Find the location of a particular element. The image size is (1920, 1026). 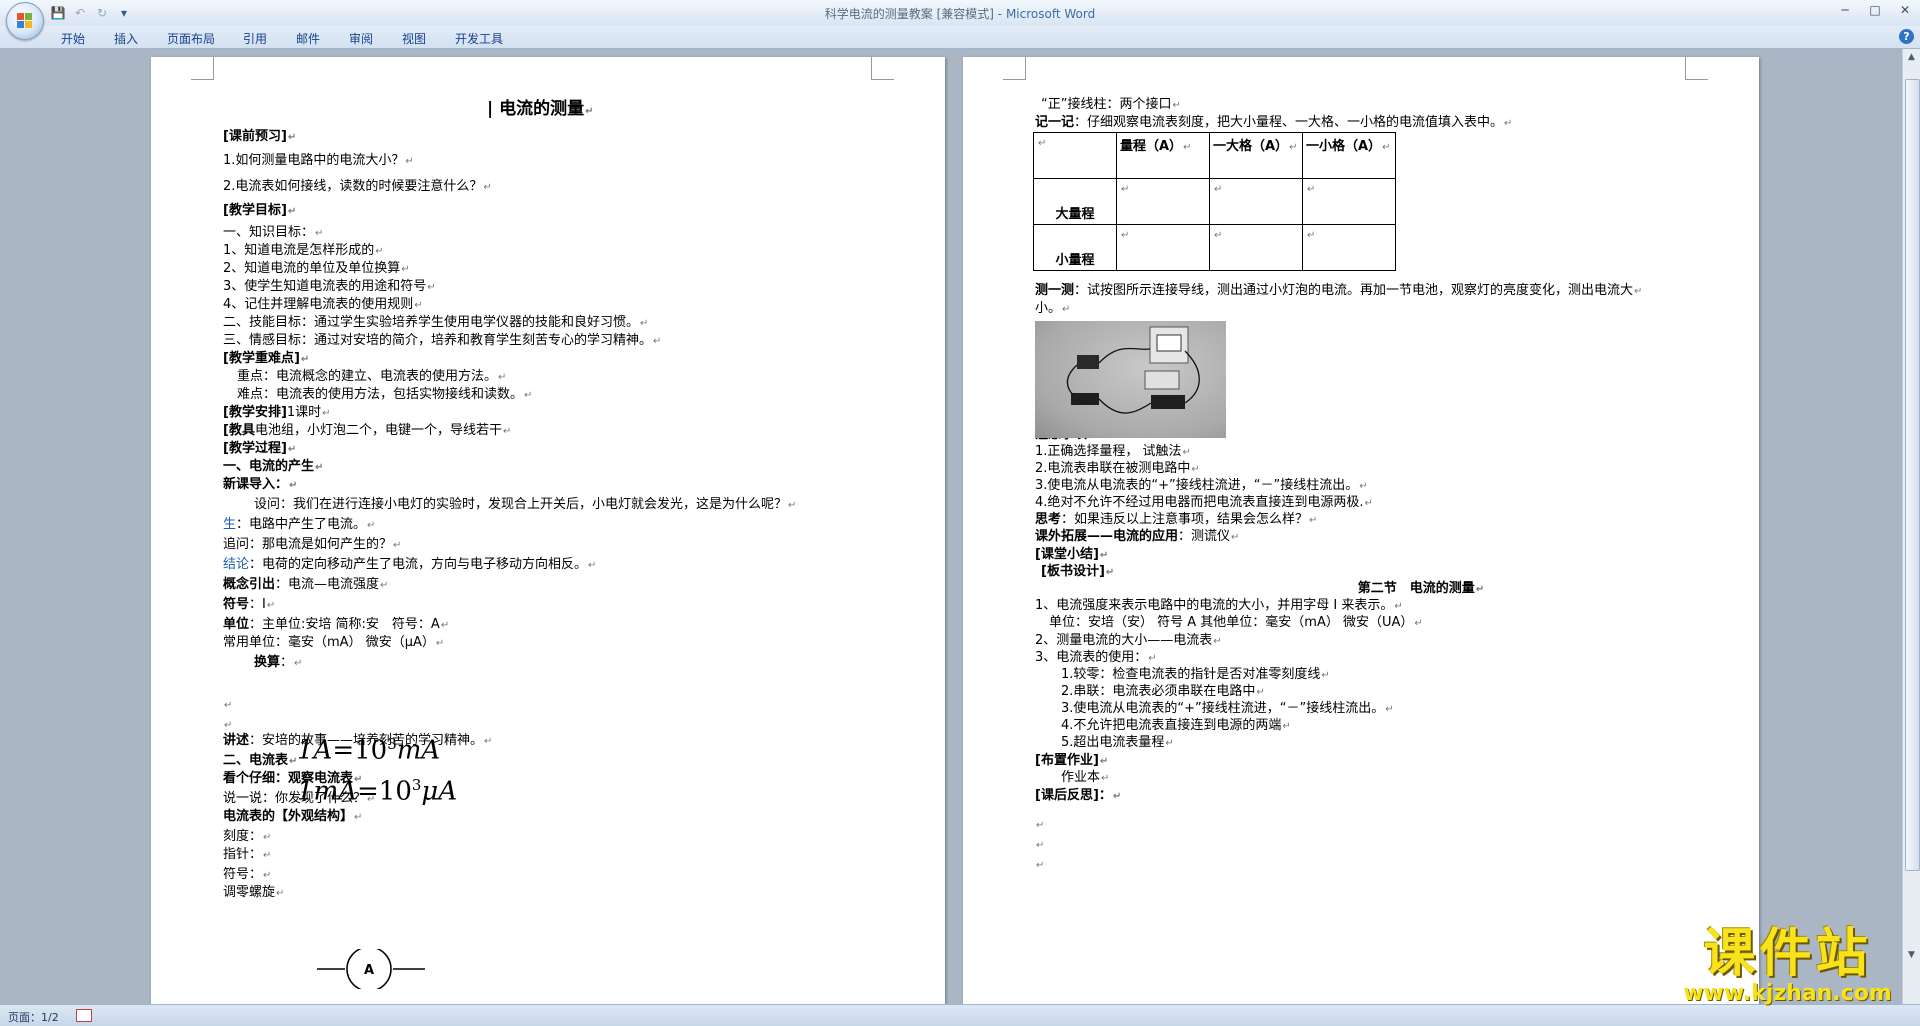

scroll-down-icon: ▼ is located at coordinates (1911, 955).